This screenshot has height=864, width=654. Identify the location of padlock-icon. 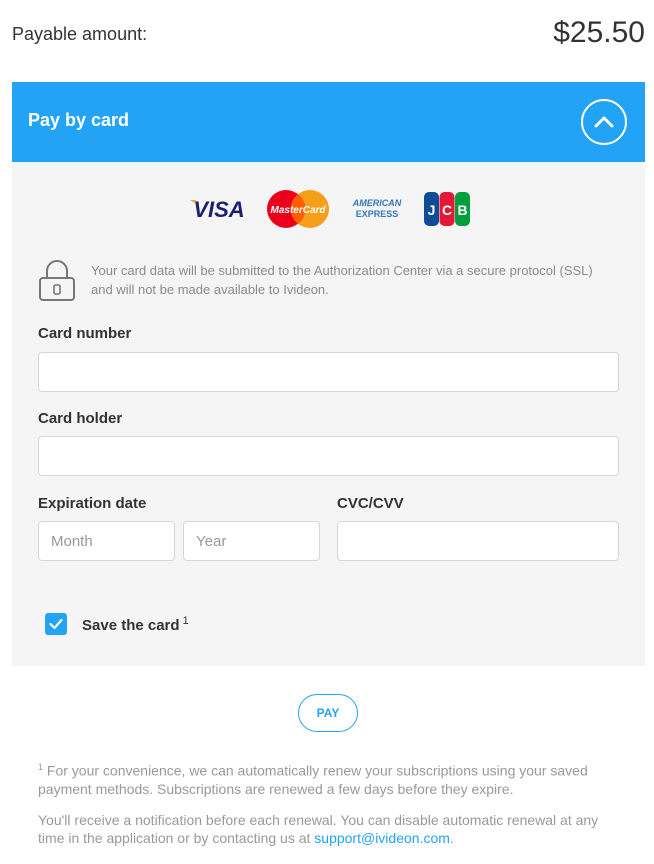
(57, 280).